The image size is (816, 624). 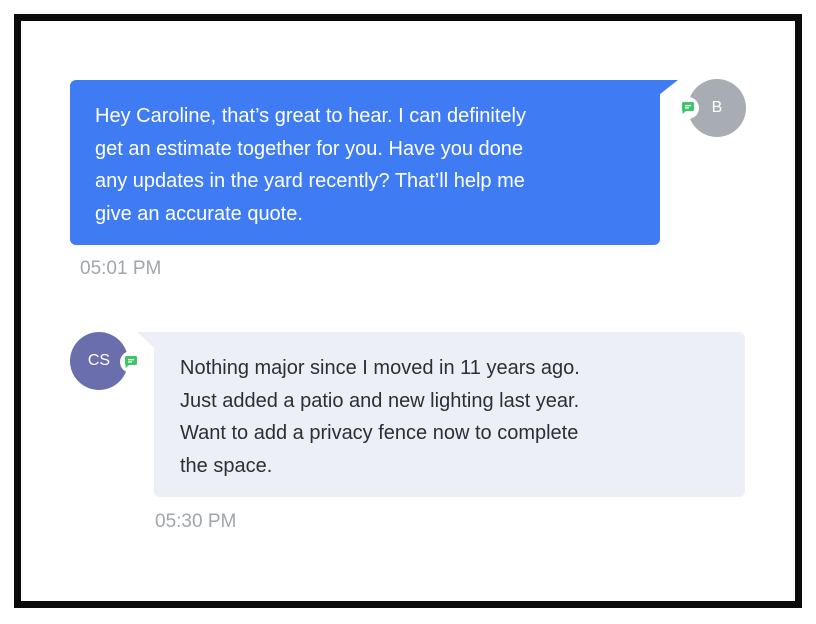 What do you see at coordinates (121, 268) in the screenshot?
I see `message-timestamp: 05:01 PM` at bounding box center [121, 268].